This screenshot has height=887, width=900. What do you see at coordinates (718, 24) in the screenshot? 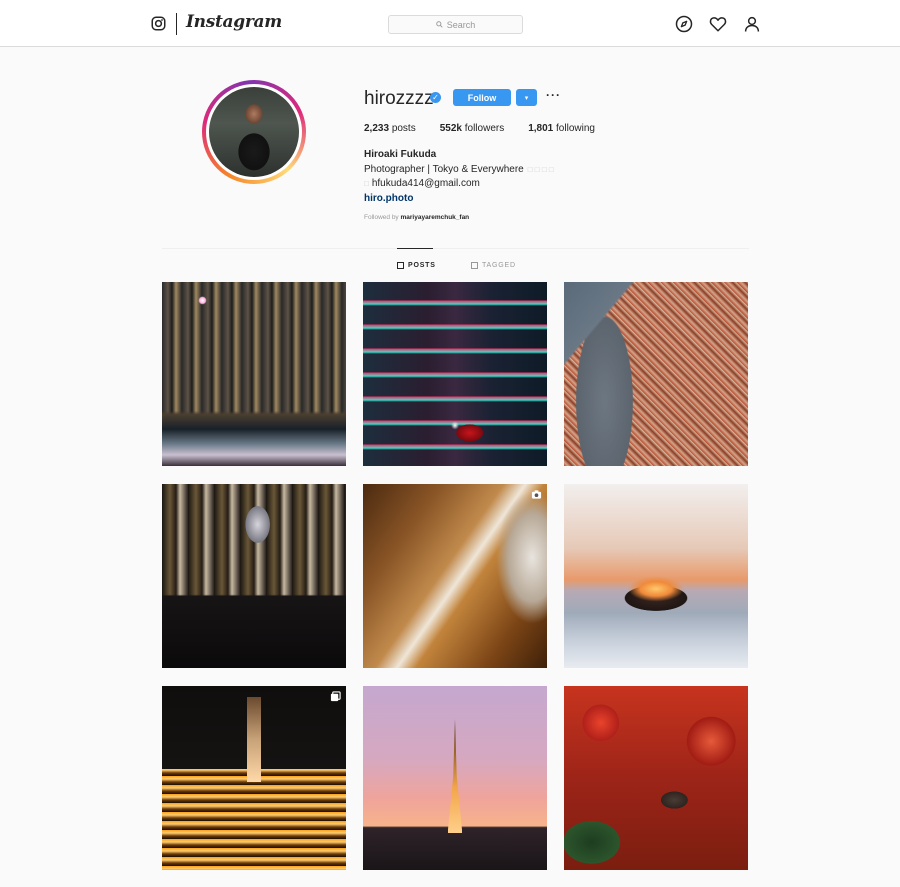
I see `heart-icon` at bounding box center [718, 24].